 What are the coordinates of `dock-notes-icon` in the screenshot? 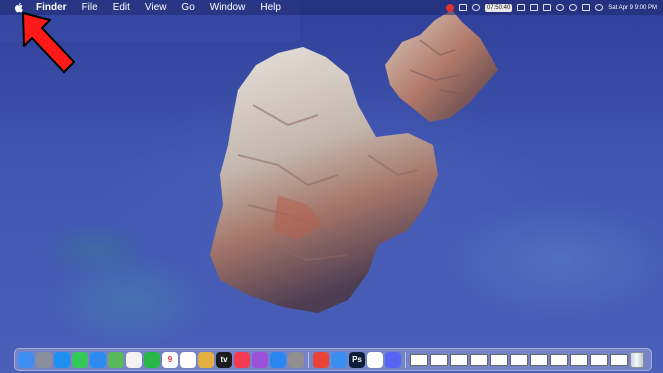 It's located at (206, 359).